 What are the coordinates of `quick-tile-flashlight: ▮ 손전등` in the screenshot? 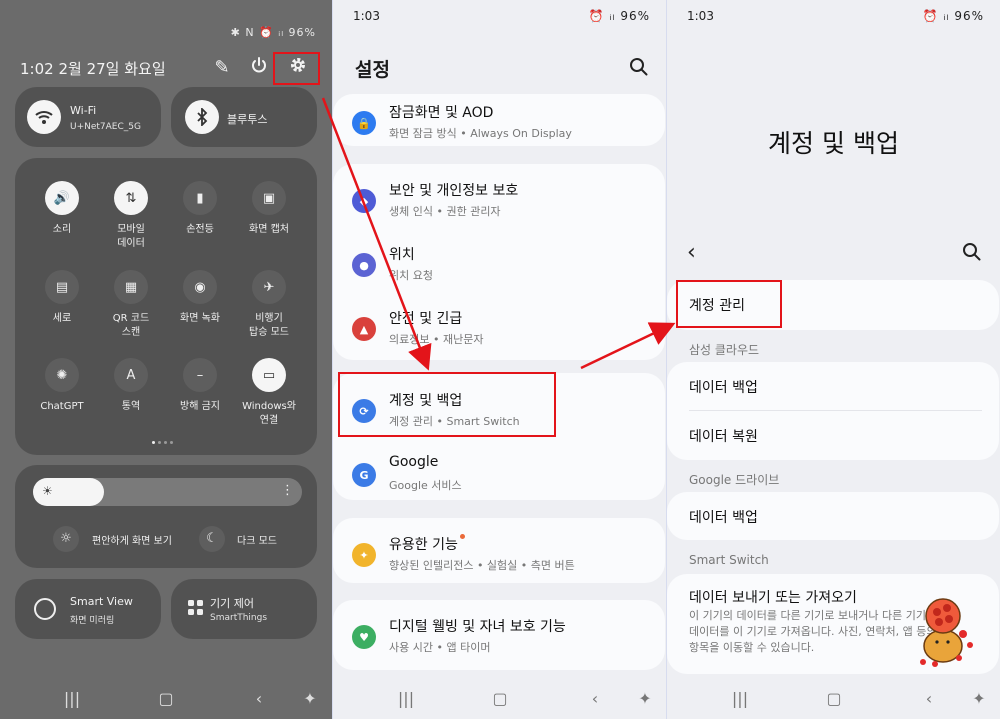 It's located at (200, 209).